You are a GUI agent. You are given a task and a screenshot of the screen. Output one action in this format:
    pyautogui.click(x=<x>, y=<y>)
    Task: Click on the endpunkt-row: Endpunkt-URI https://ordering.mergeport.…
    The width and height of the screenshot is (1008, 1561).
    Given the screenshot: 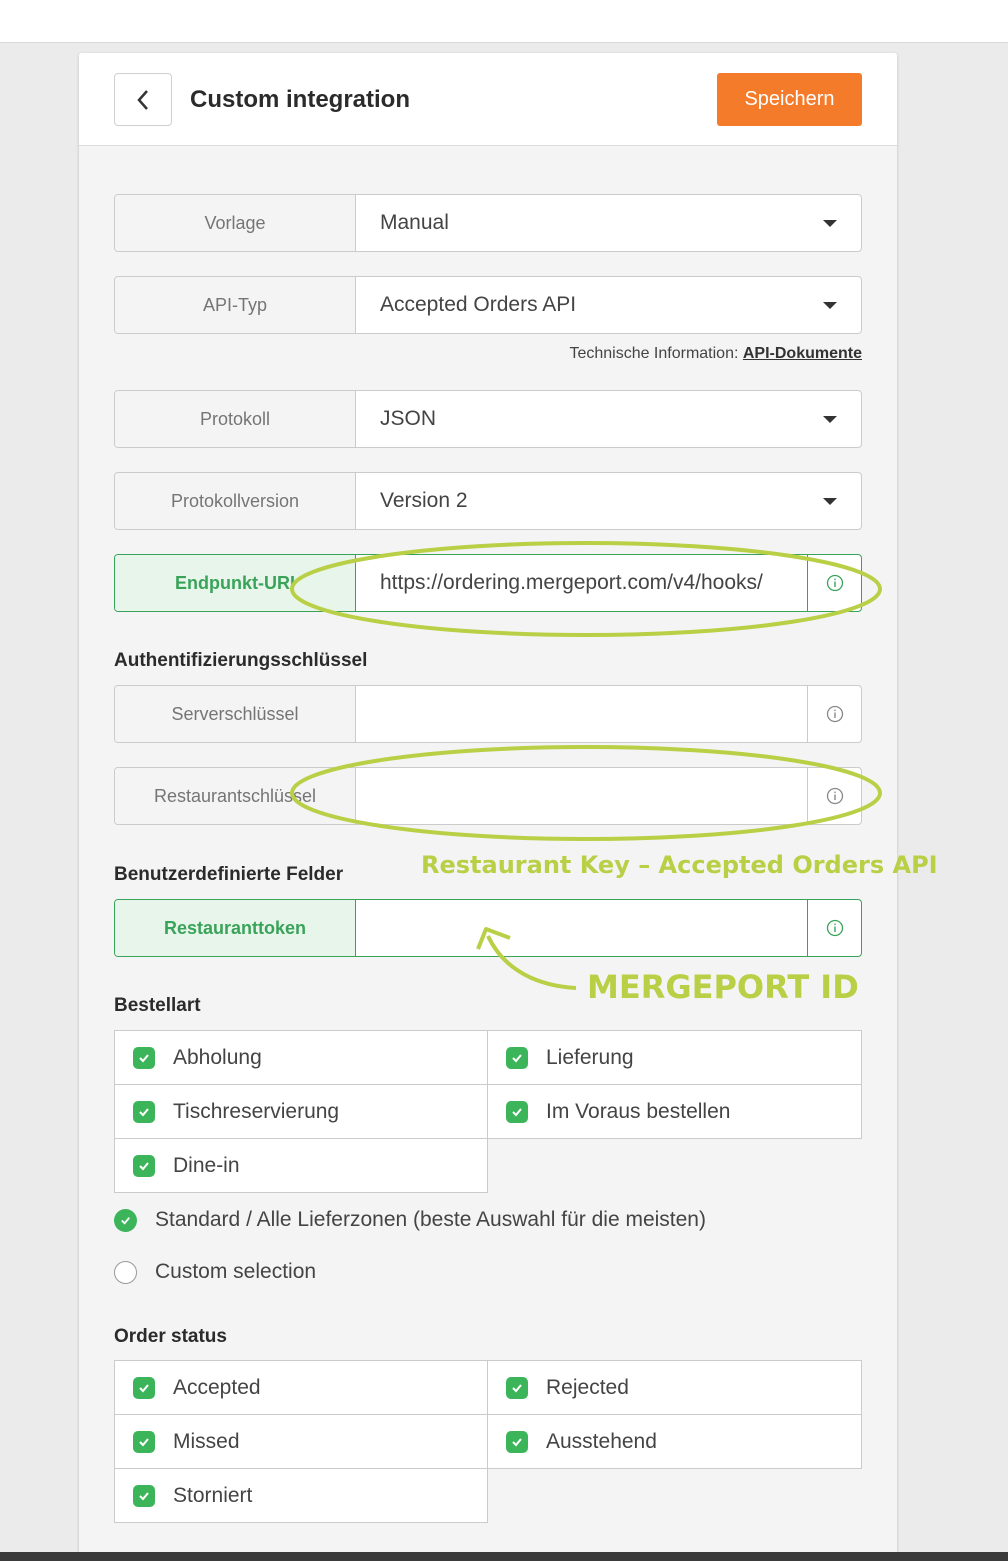 What is the action you would take?
    pyautogui.click(x=488, y=583)
    